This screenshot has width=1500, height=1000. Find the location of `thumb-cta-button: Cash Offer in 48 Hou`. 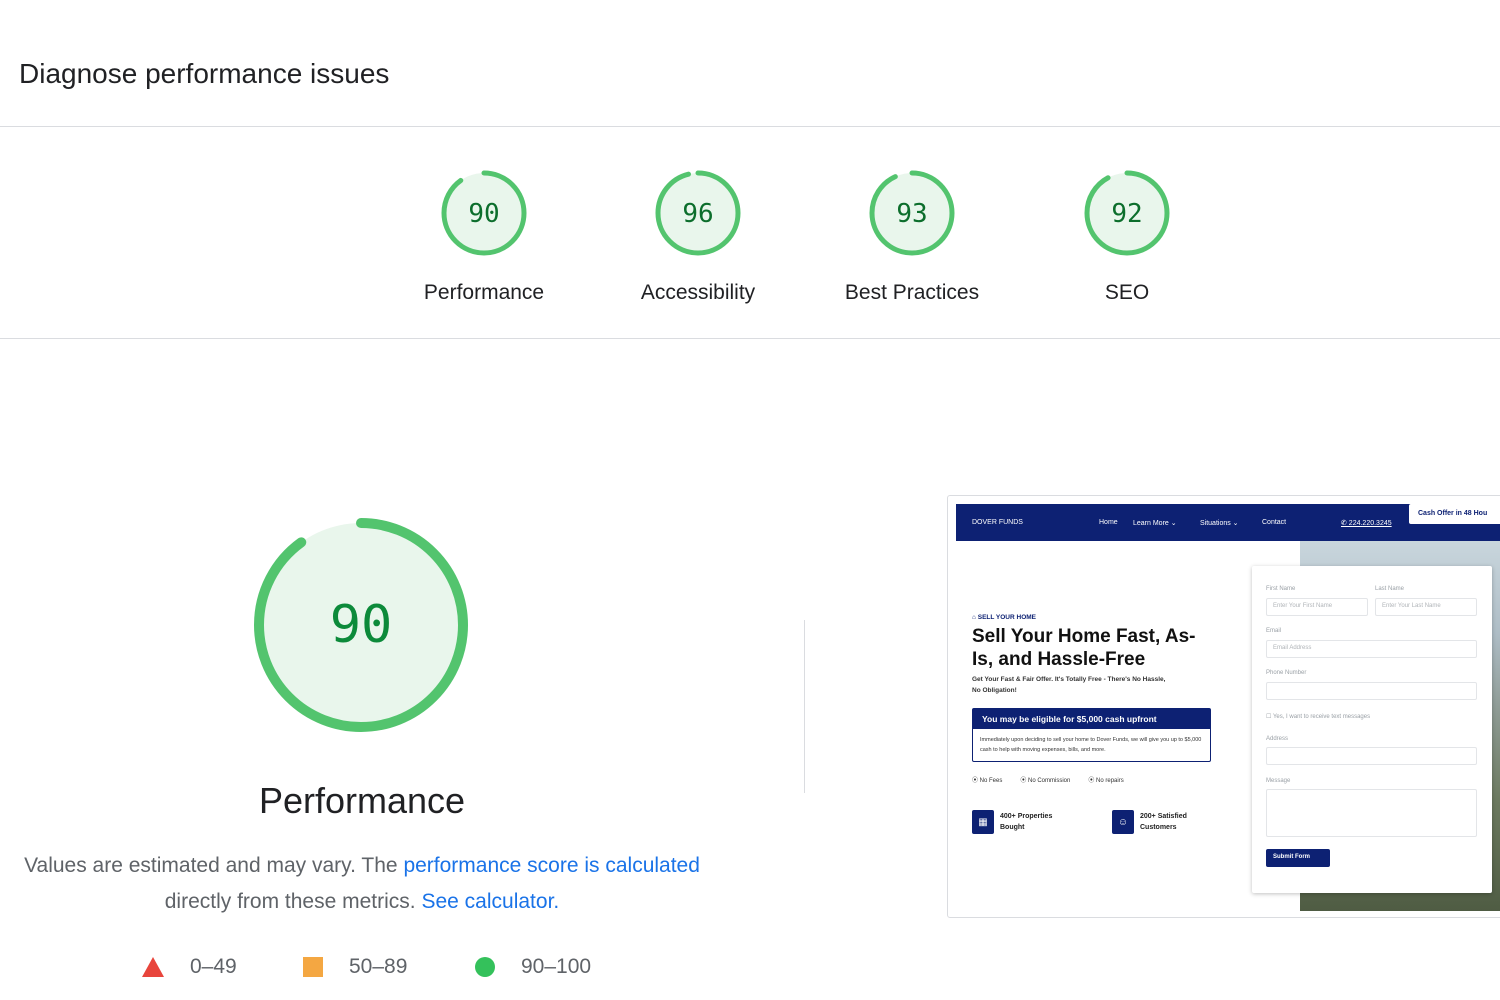

thumb-cta-button: Cash Offer in 48 Hou is located at coordinates (1454, 514).